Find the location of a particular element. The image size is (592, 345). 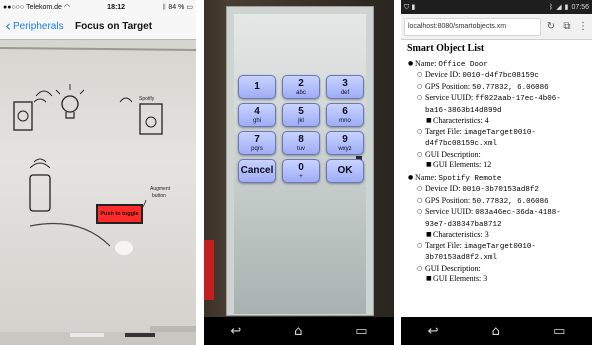

gui-elements-row: ■ GUI Elements: 3 is located at coordinates (457, 278).